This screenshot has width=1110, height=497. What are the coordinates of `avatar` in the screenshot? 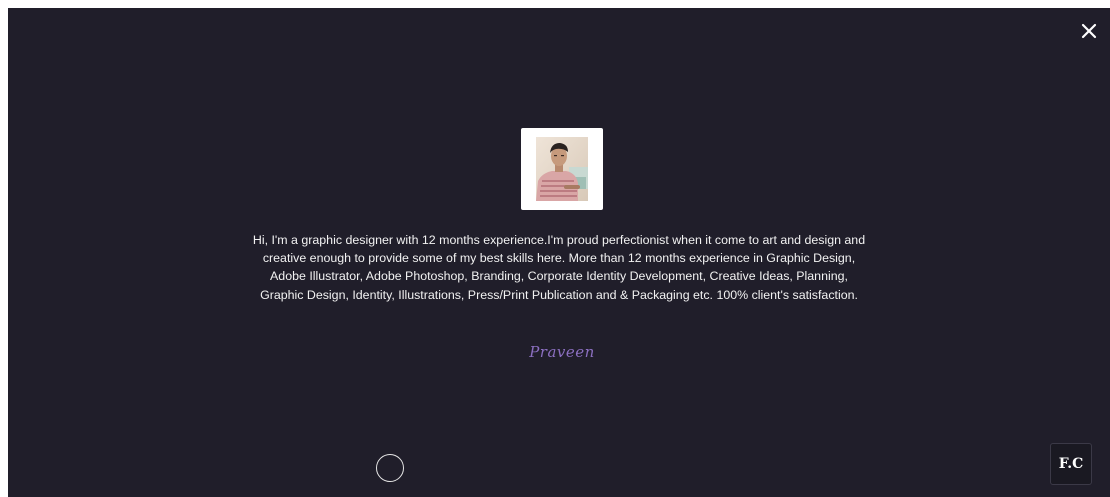 It's located at (562, 169).